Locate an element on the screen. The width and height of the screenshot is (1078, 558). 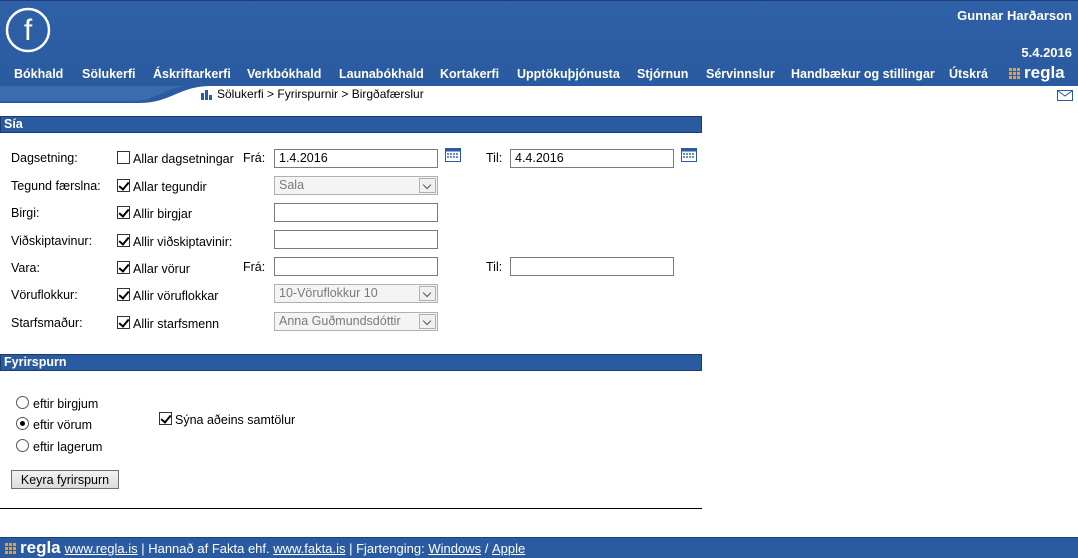
radio-by-item is located at coordinates (22, 423).